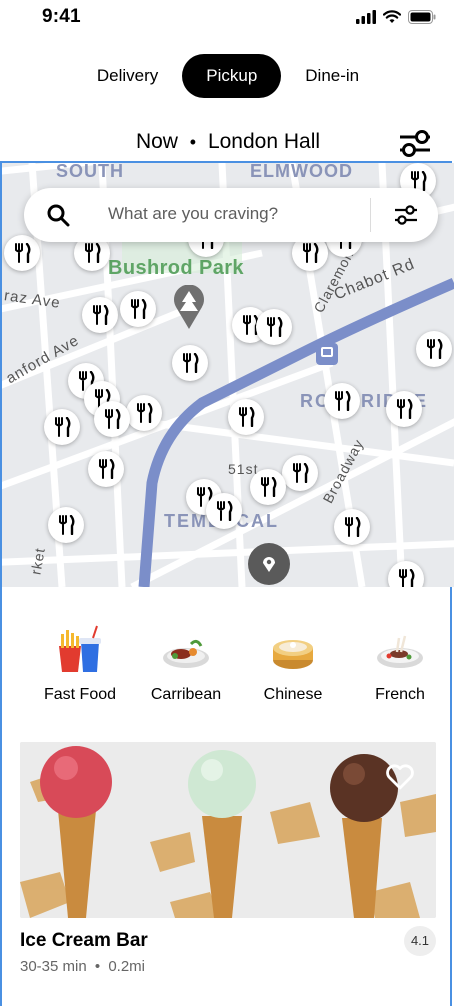 This screenshot has height=1006, width=456. What do you see at coordinates (406, 215) in the screenshot?
I see `search-filter-icon` at bounding box center [406, 215].